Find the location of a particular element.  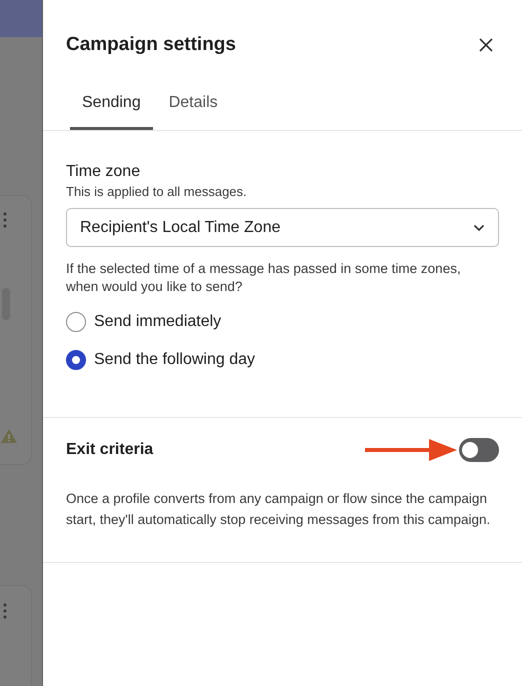

section-title: Exit criteria is located at coordinates (110, 450).